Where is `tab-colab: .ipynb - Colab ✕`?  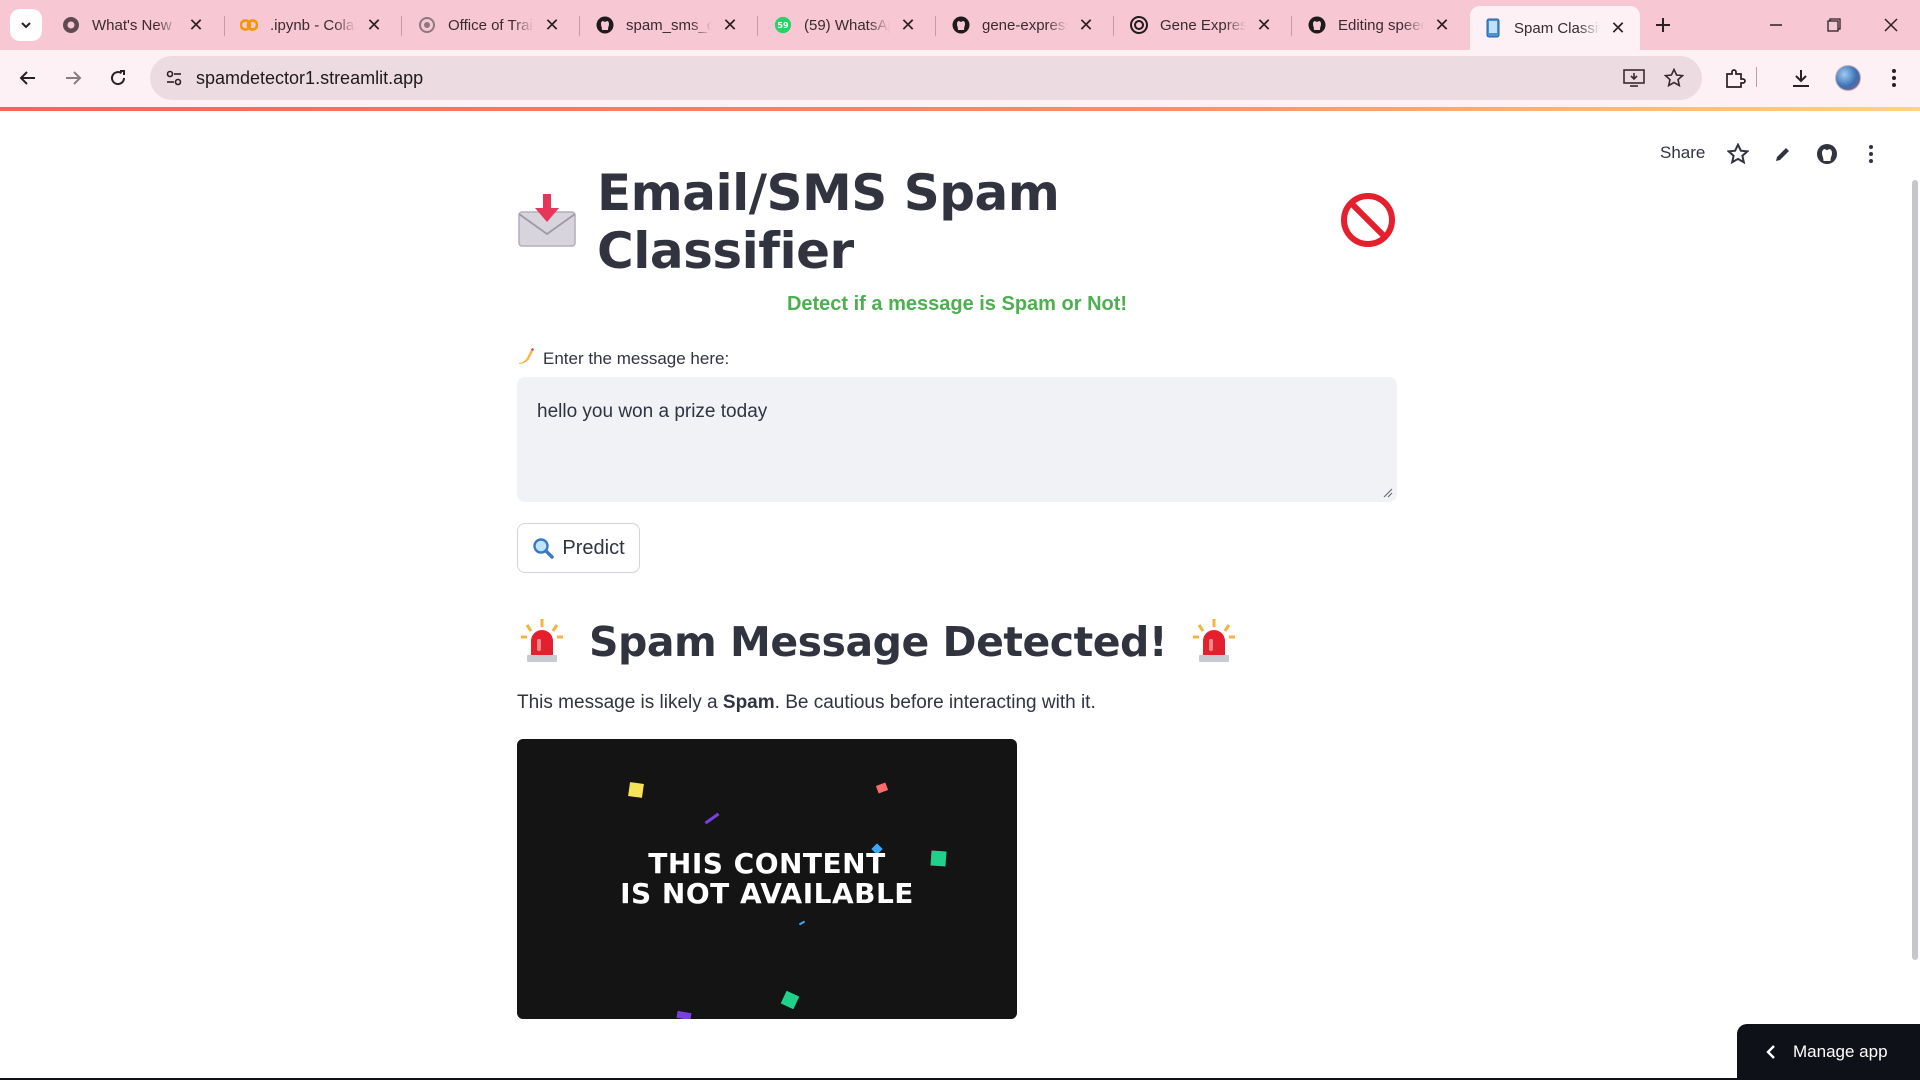
tab-colab: .ipynb - Colab ✕ is located at coordinates (311, 25).